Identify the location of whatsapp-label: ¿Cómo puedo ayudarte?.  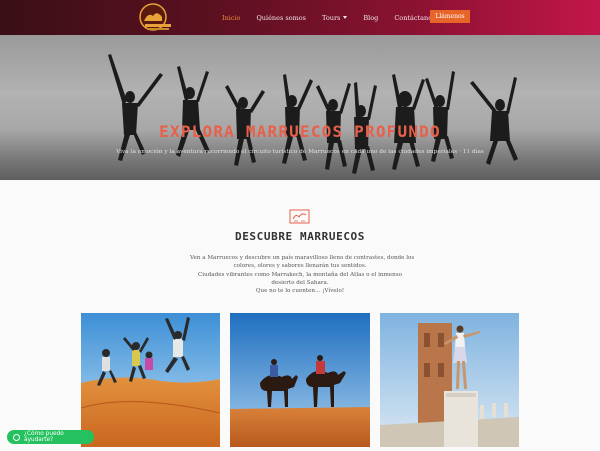
(43, 437).